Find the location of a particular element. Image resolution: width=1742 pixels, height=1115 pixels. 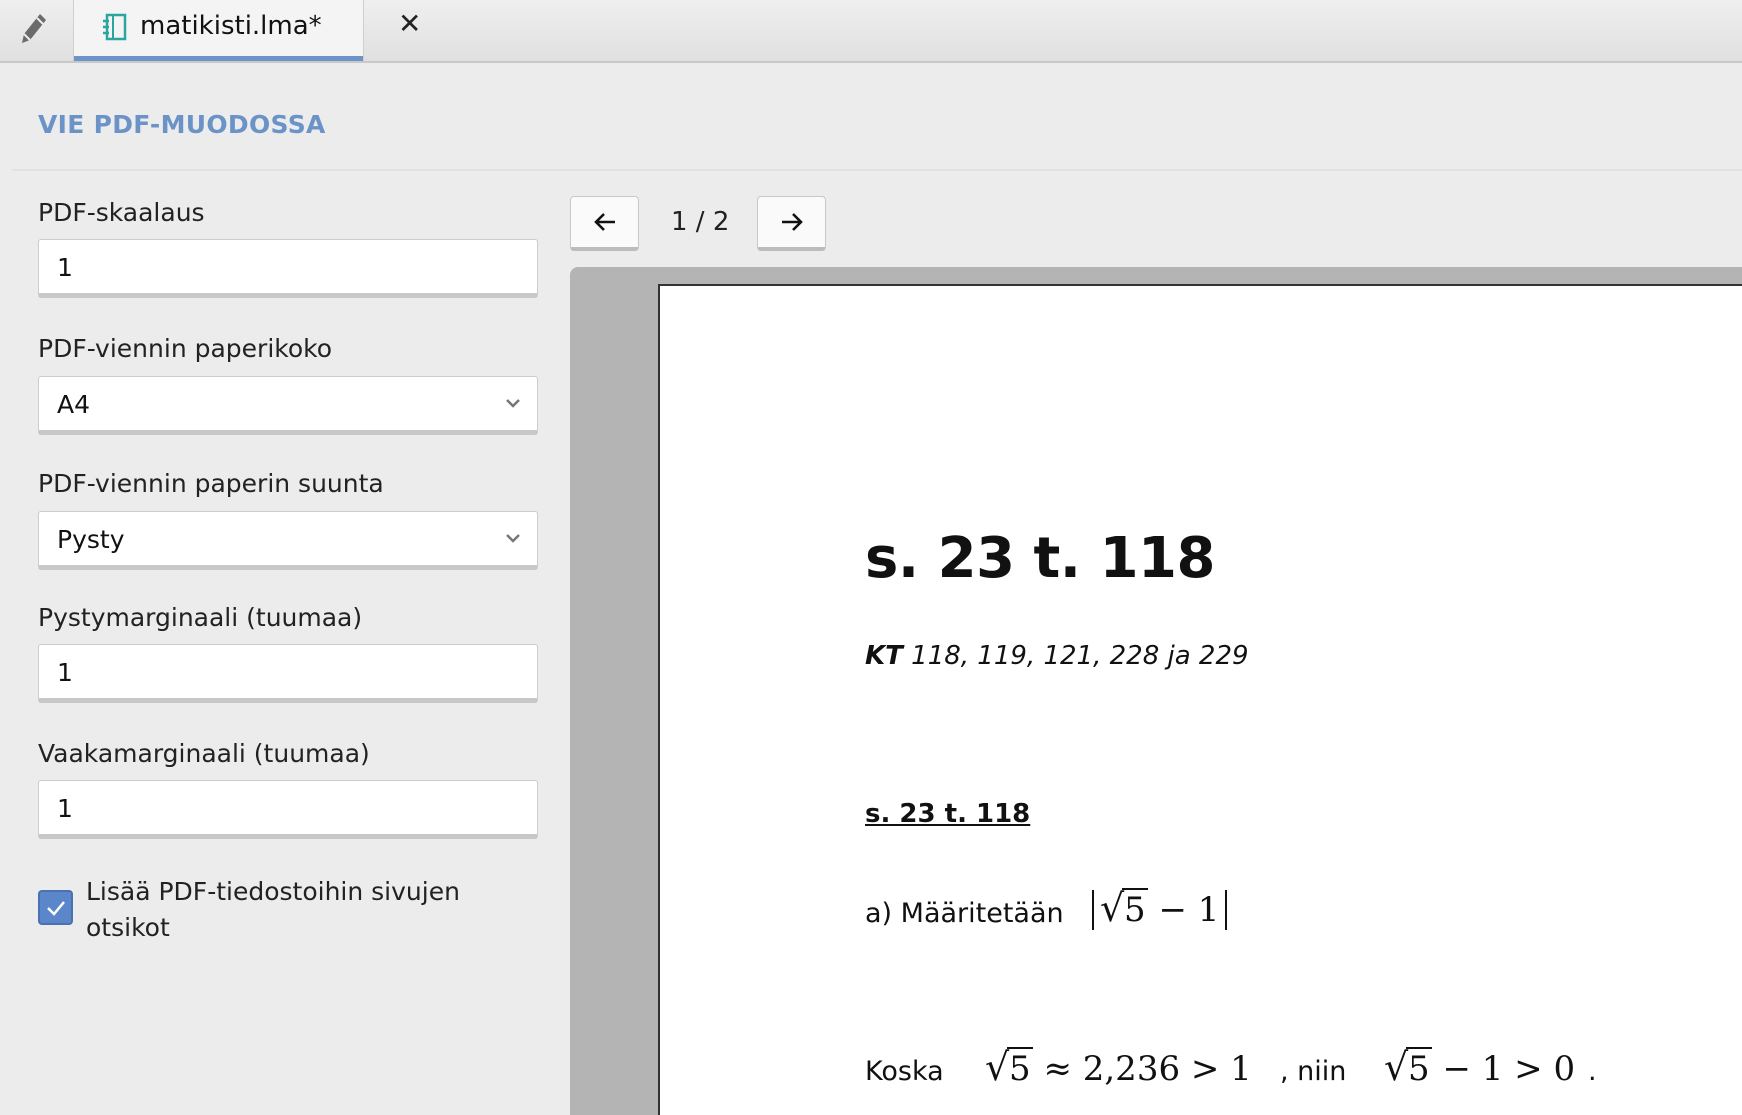

math-rest: − 1 is located at coordinates (1183, 910).